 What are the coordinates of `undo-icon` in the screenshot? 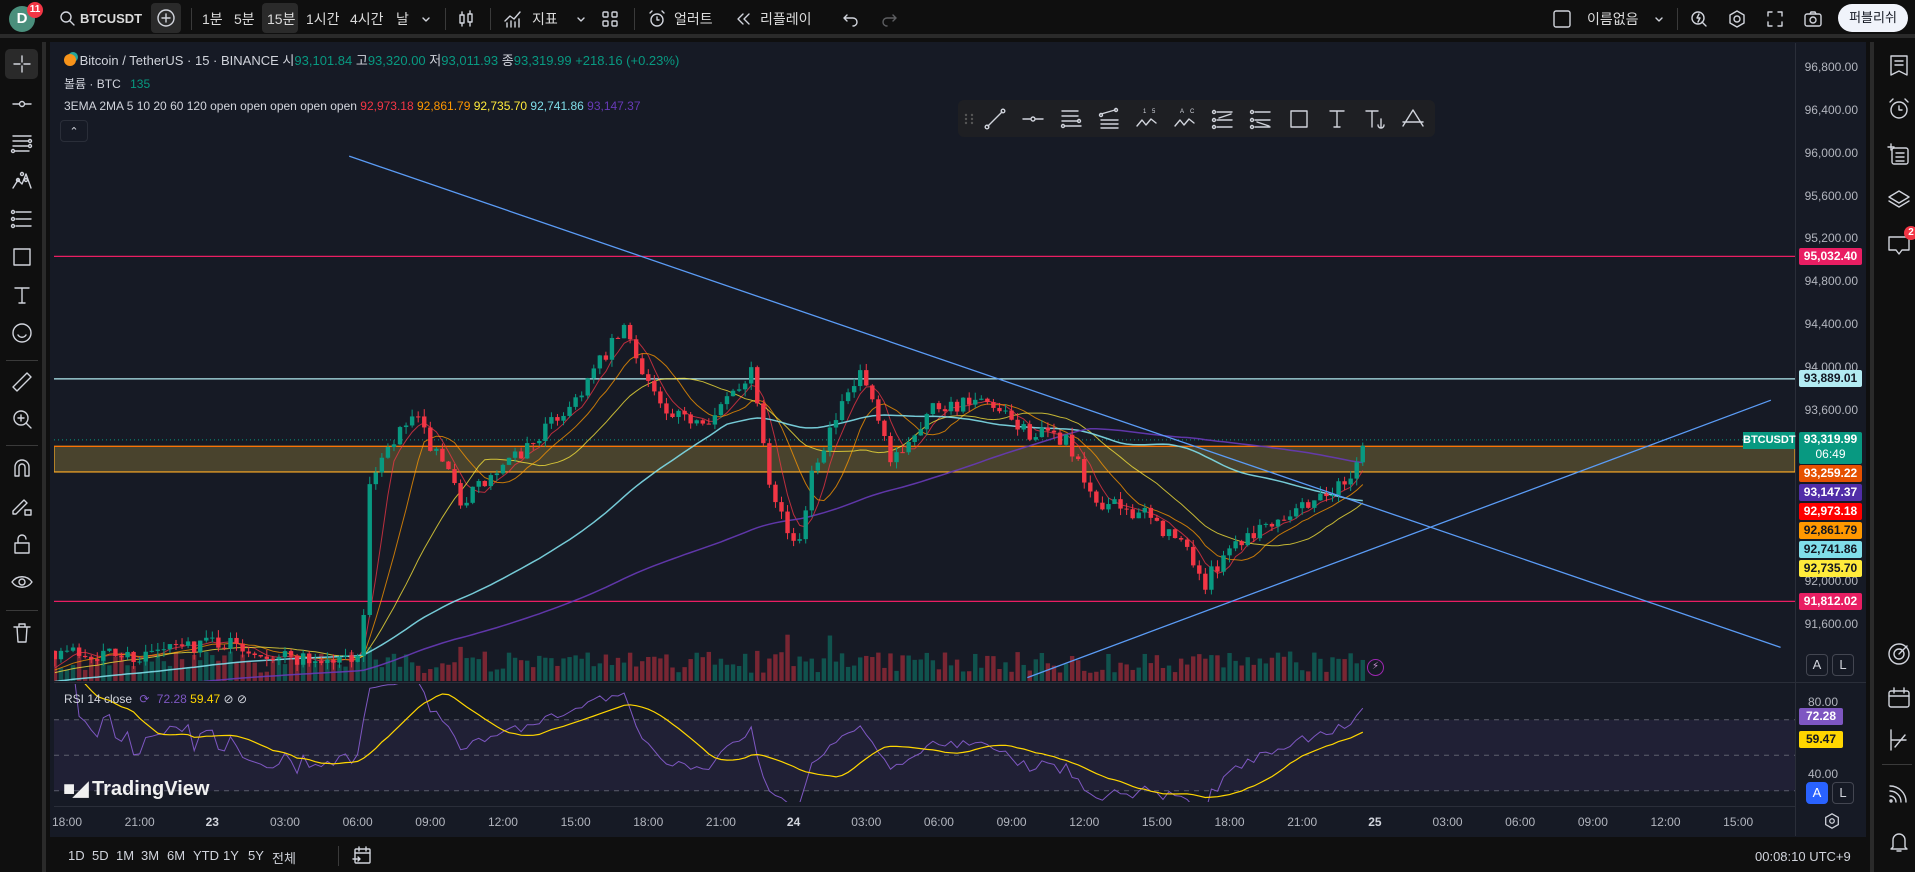 It's located at (851, 19).